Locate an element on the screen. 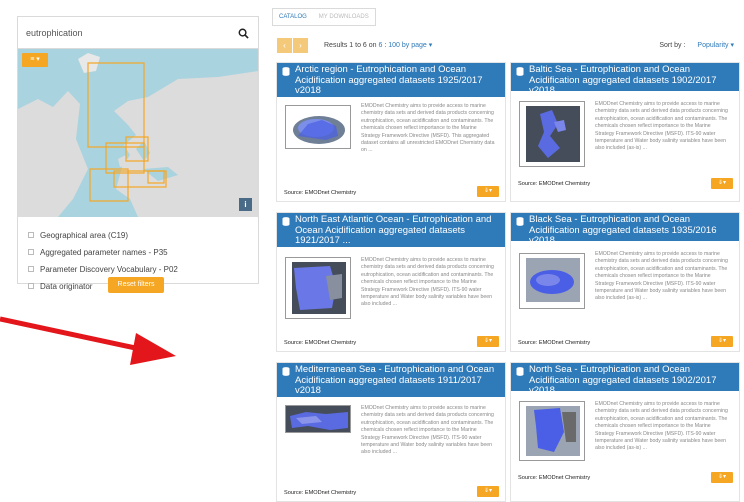  search-icon is located at coordinates (243, 33).